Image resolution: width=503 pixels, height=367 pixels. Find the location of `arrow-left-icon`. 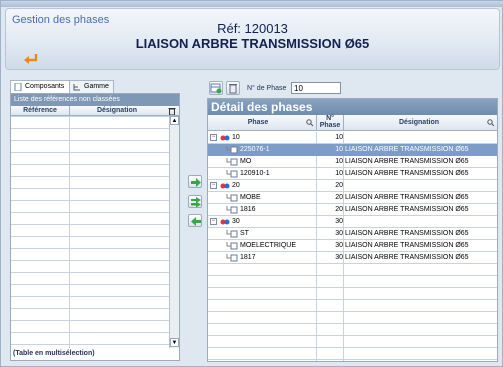

arrow-left-icon is located at coordinates (196, 221).